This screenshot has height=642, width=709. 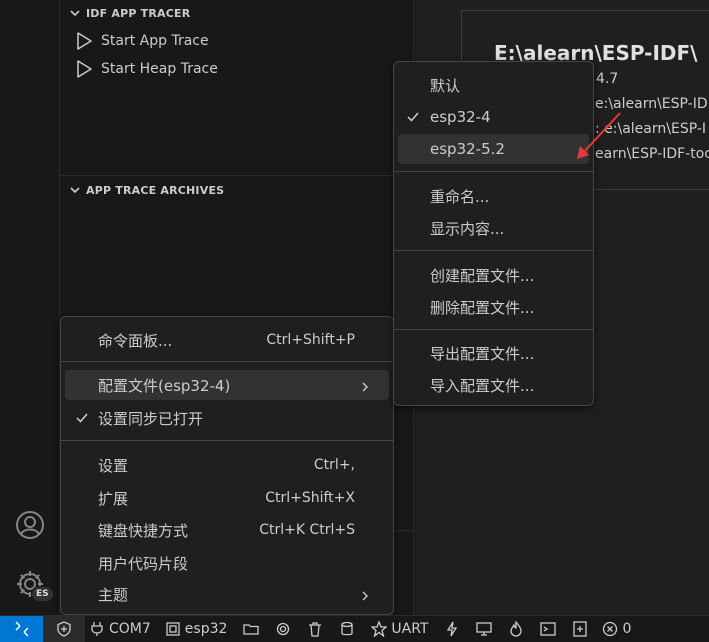 I want to click on section-divider, so click(x=237, y=175).